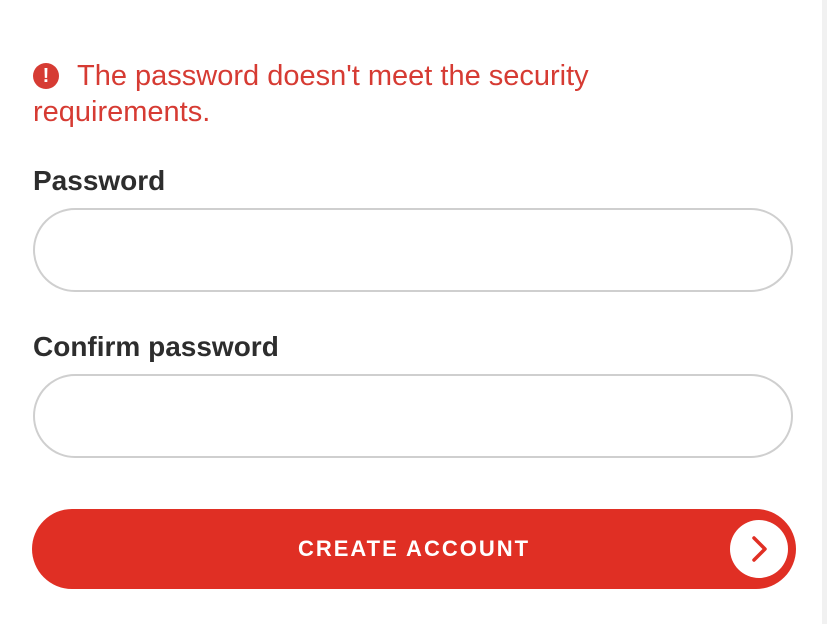 The height and width of the screenshot is (624, 827). I want to click on alert-circle-icon: !, so click(46, 76).